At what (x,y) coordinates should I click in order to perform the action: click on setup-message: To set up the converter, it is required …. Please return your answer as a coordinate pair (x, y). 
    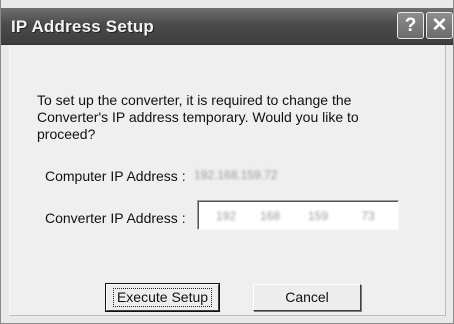
    Looking at the image, I should click on (198, 117).